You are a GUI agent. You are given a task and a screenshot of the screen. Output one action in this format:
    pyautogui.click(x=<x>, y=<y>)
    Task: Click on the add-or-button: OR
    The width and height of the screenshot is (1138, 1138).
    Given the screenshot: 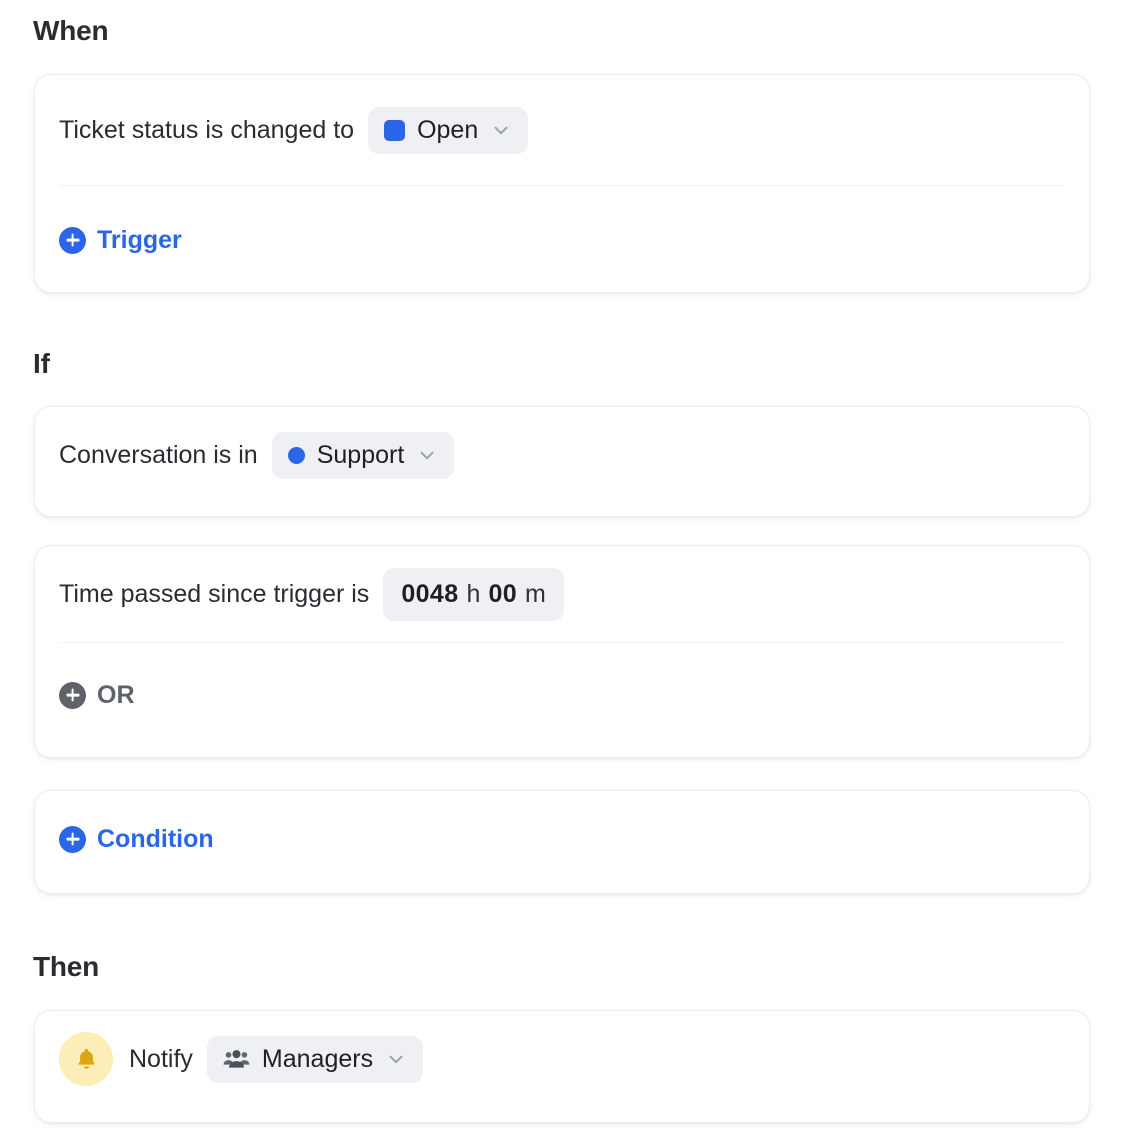 What is the action you would take?
    pyautogui.click(x=97, y=694)
    